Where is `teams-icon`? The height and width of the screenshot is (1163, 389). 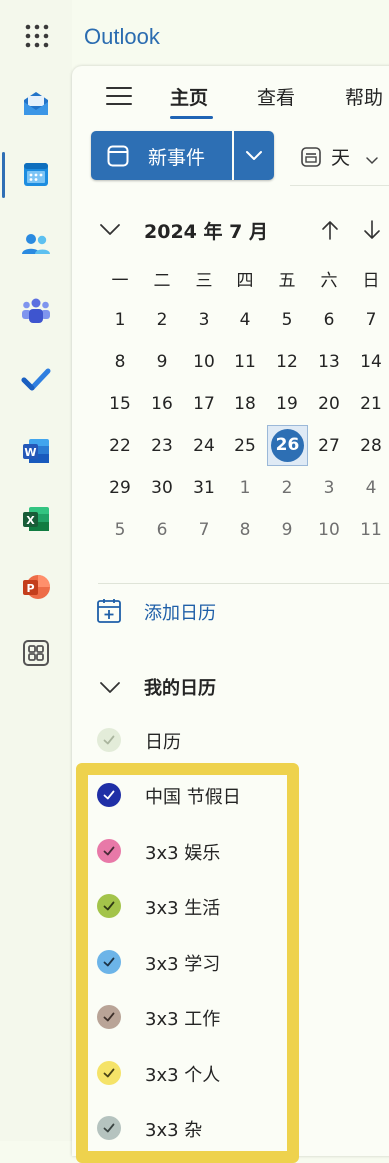 teams-icon is located at coordinates (36, 311).